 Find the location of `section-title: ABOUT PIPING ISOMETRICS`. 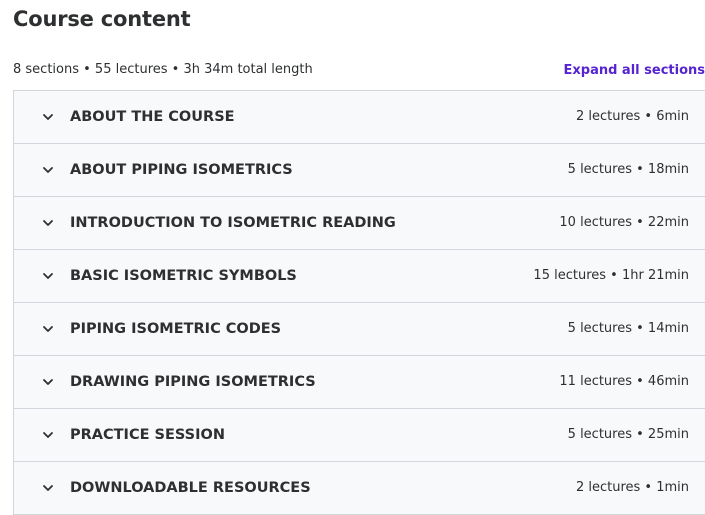

section-title: ABOUT PIPING ISOMETRICS is located at coordinates (181, 170).